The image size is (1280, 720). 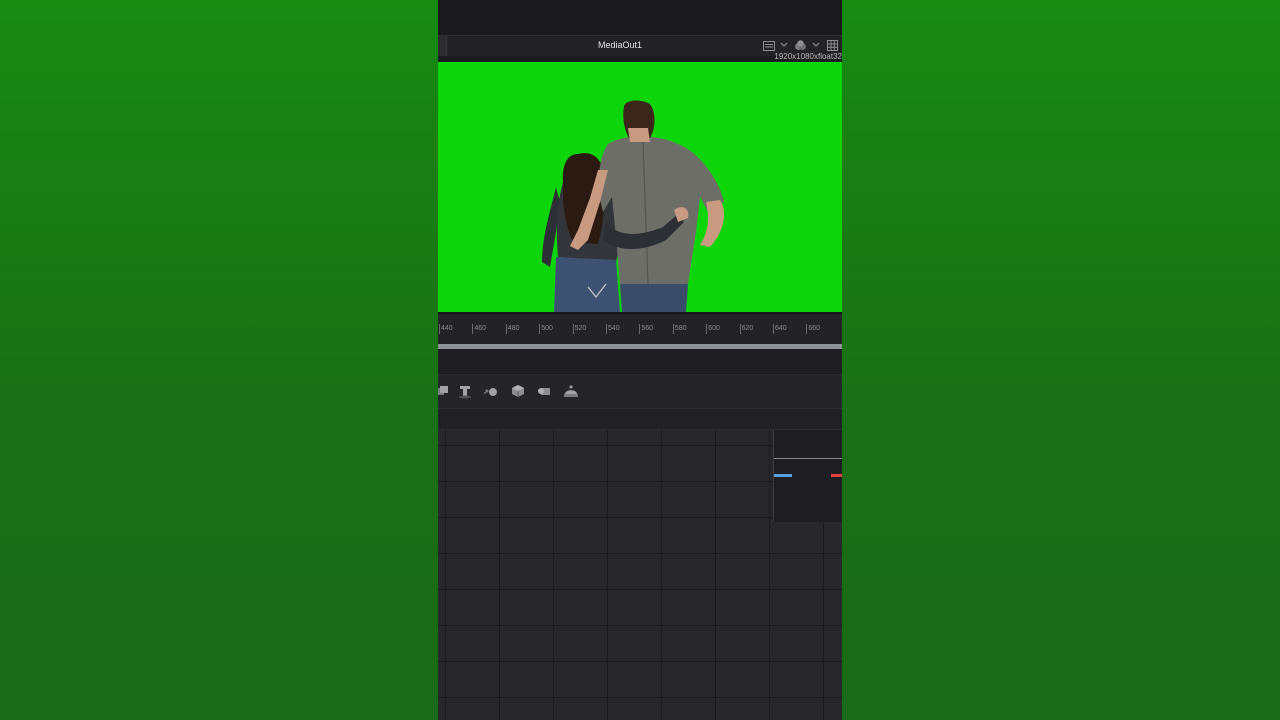 What do you see at coordinates (647, 328) in the screenshot?
I see `ruler-tick-label: 560` at bounding box center [647, 328].